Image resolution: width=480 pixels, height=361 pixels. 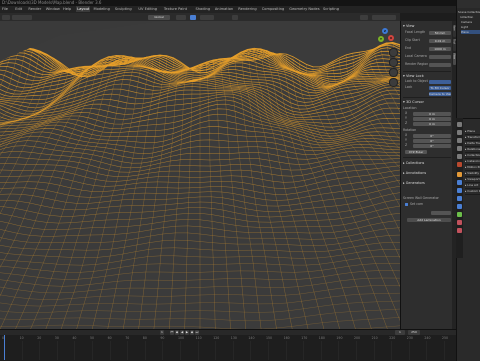 What do you see at coordinates (428, 204) in the screenshot?
I see `addon-check-row: Set cam` at bounding box center [428, 204].